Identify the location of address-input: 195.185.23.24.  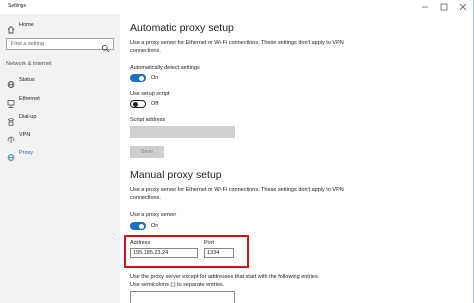
(164, 253).